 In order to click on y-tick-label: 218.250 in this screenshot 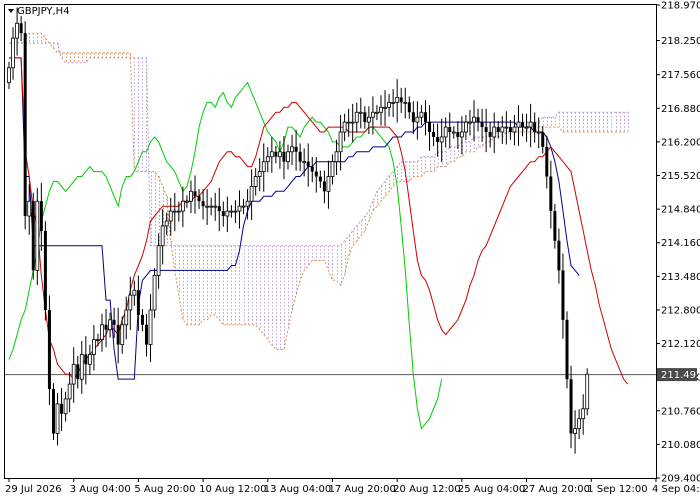, I will do `click(680, 41)`.